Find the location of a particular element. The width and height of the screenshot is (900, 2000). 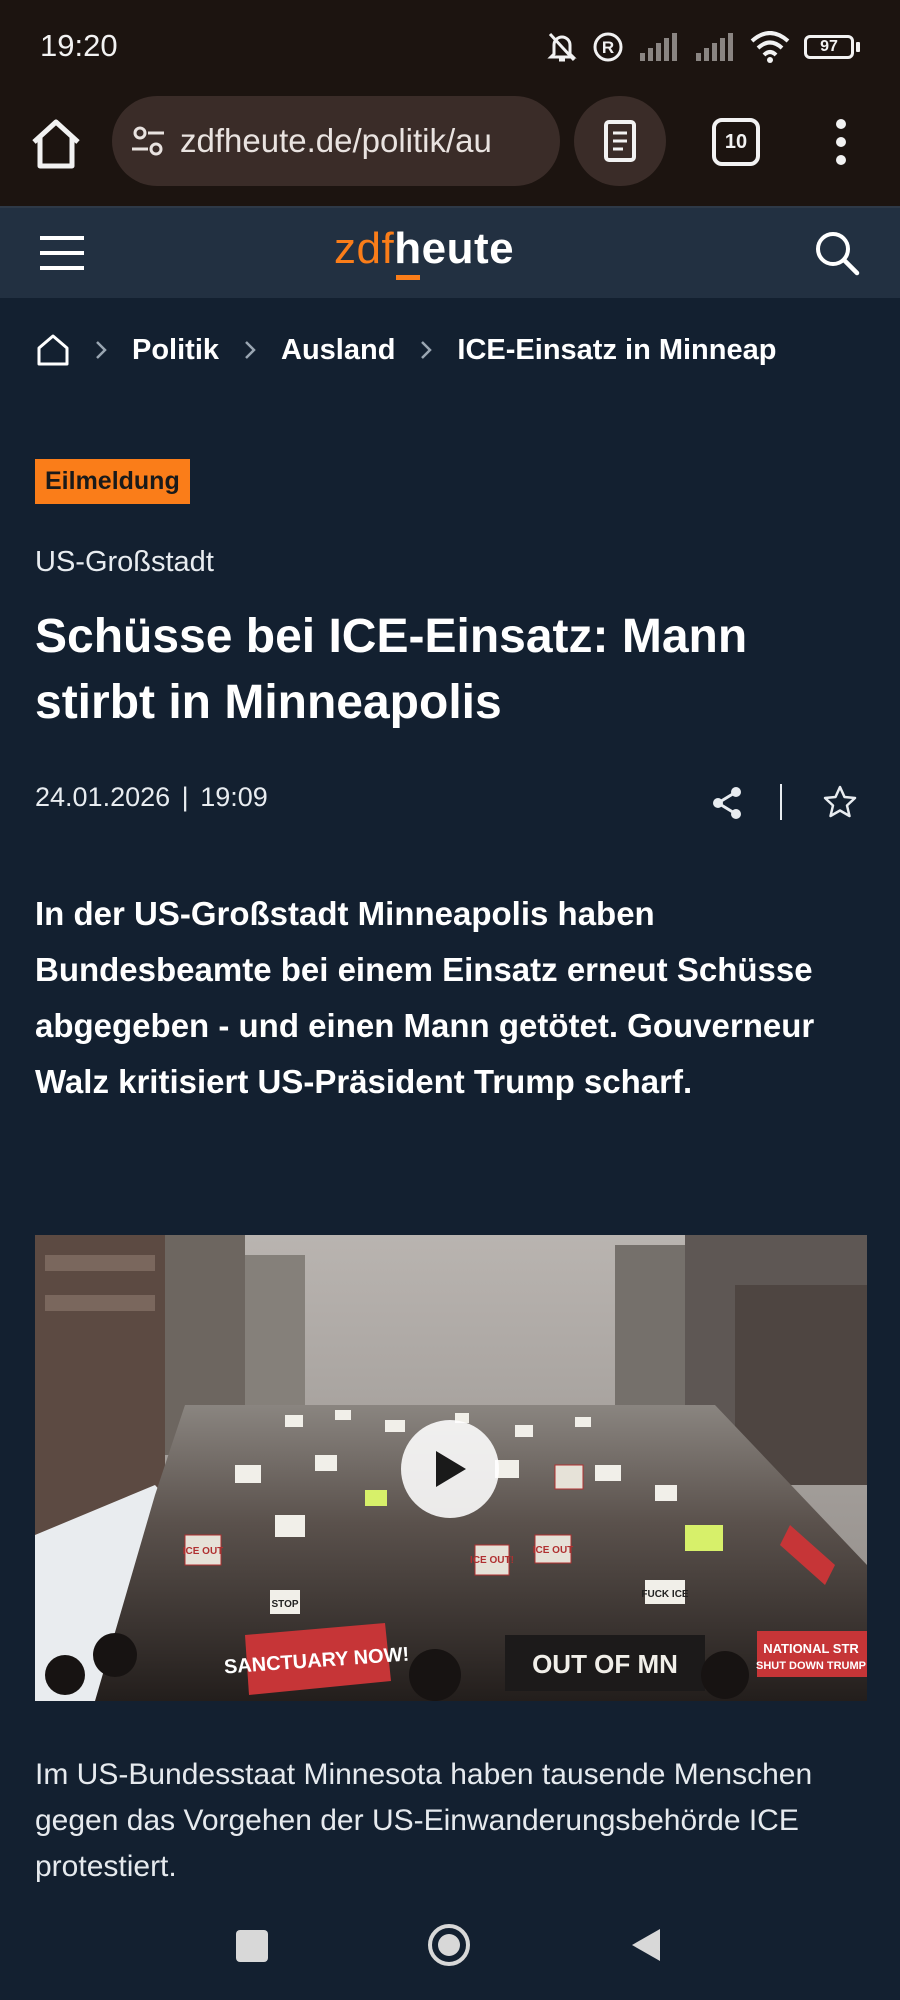

article-date: 24.01.2026 is located at coordinates (103, 797).